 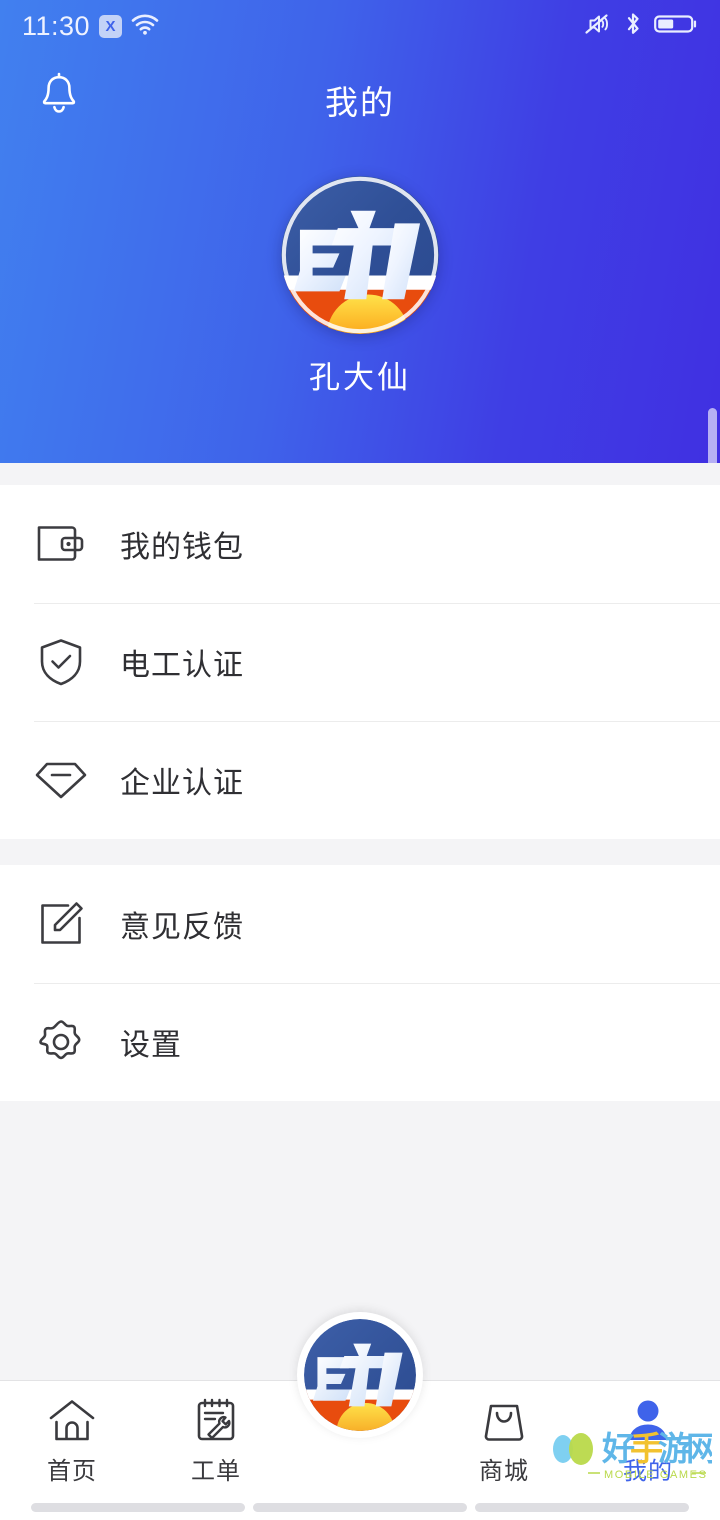 What do you see at coordinates (648, 1420) in the screenshot?
I see `person-icon` at bounding box center [648, 1420].